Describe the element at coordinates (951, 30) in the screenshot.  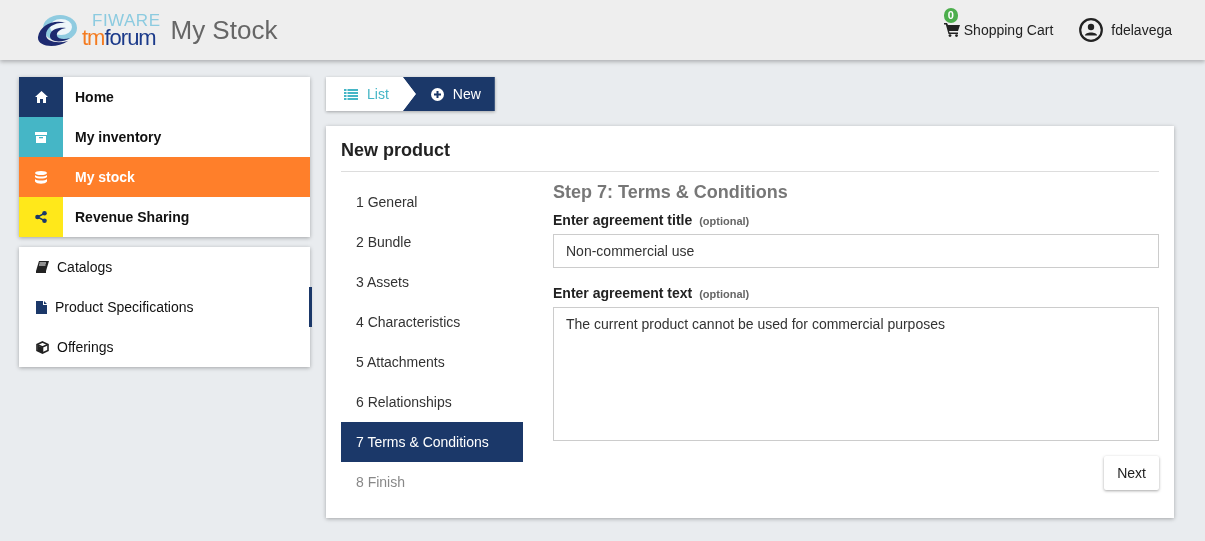
I see `cart-icon` at that location.